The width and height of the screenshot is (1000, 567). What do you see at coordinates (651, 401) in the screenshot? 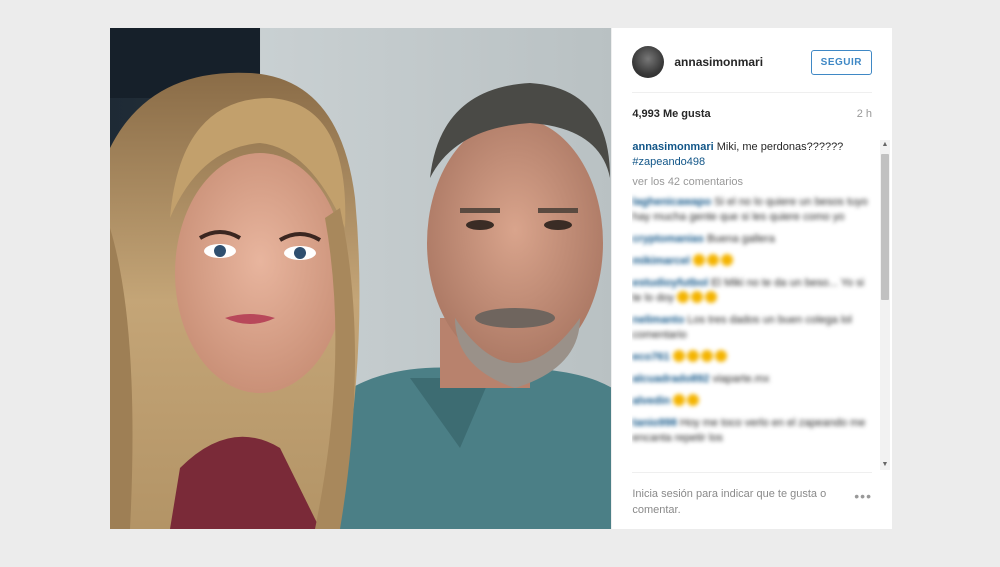
I see `comment-username: alvedin` at bounding box center [651, 401].